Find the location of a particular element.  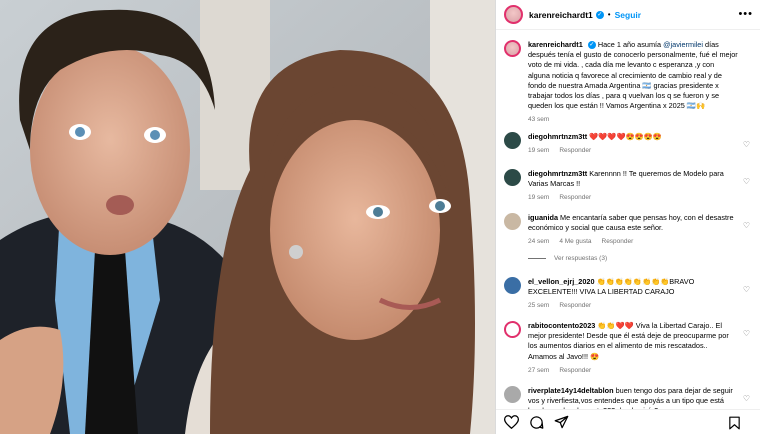

caption-username: karenreichardt1 is located at coordinates (555, 44).